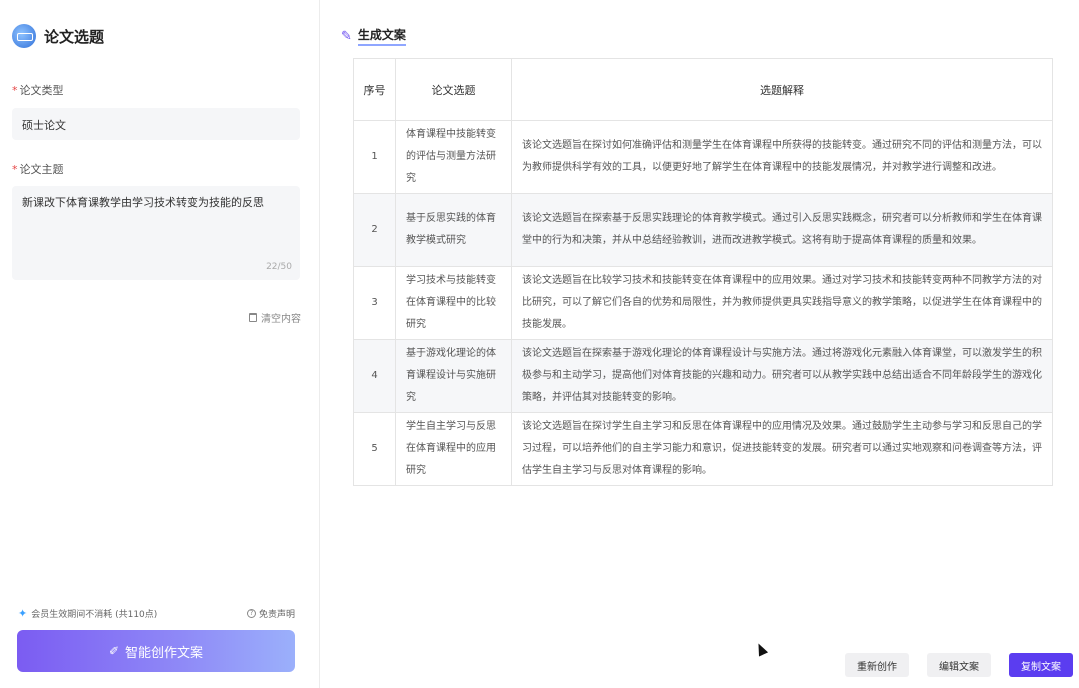  Describe the element at coordinates (24, 36) in the screenshot. I see `app-logo-icon` at that location.